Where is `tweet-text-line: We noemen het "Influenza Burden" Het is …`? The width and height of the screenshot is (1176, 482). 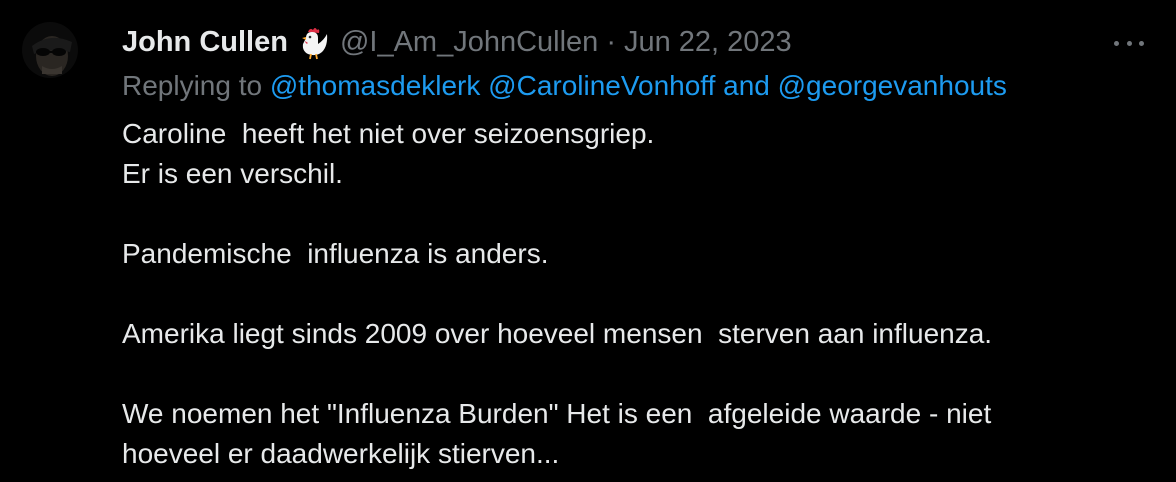 tweet-text-line: We noemen het "Influenza Burden" Het is … is located at coordinates (557, 413).